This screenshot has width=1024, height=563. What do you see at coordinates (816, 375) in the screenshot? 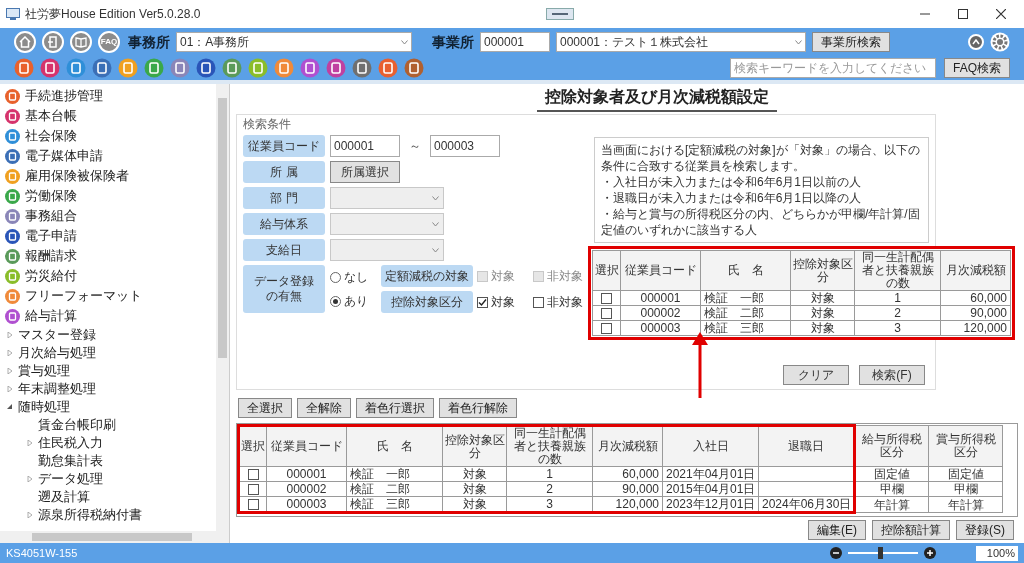
I see `search-action-button: クリア` at bounding box center [816, 375].